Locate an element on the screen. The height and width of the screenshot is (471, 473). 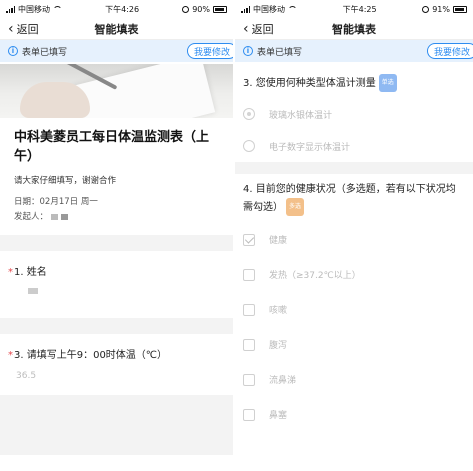
status-bar: 中国移动 下午4:26 90% is located at coordinates (116, 9).